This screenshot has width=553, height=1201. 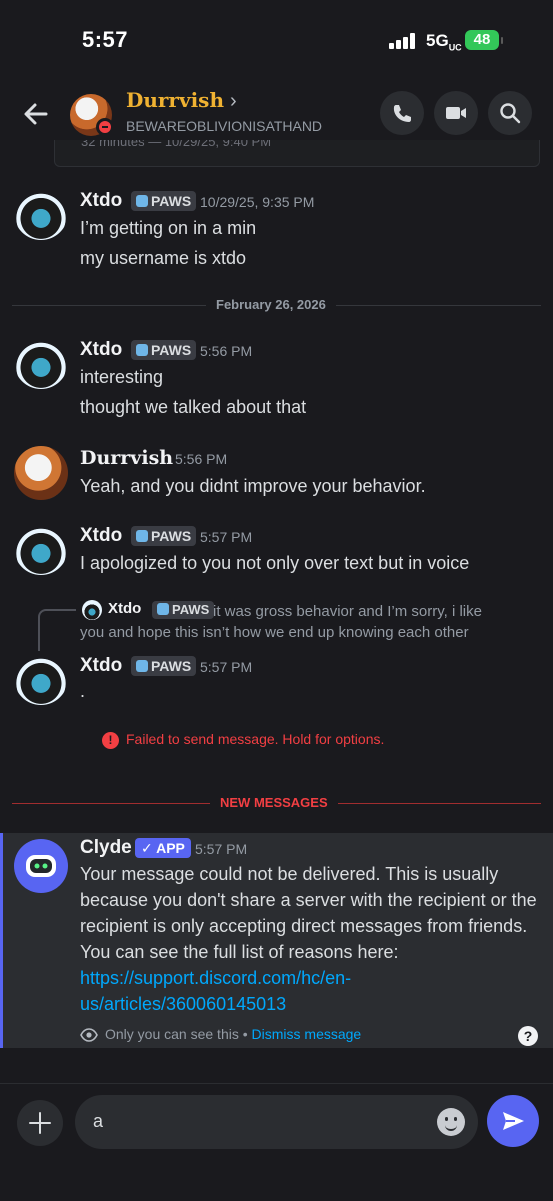 What do you see at coordinates (484, 40) in the screenshot?
I see `battery-icon: 48` at bounding box center [484, 40].